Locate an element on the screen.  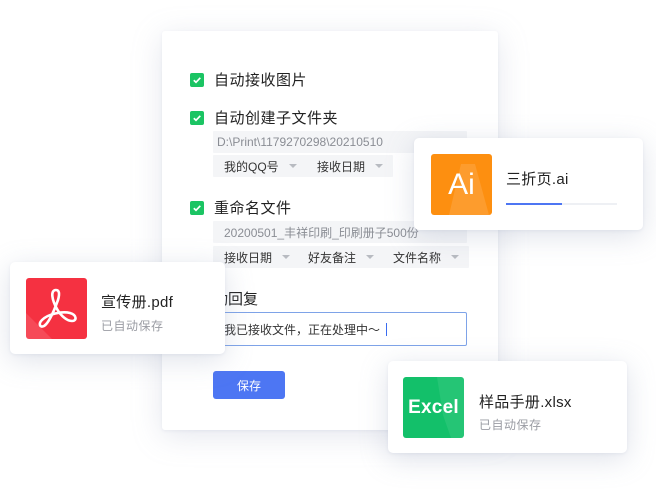
subfolder-dropdown-qq: 我的QQ号 is located at coordinates (260, 166).